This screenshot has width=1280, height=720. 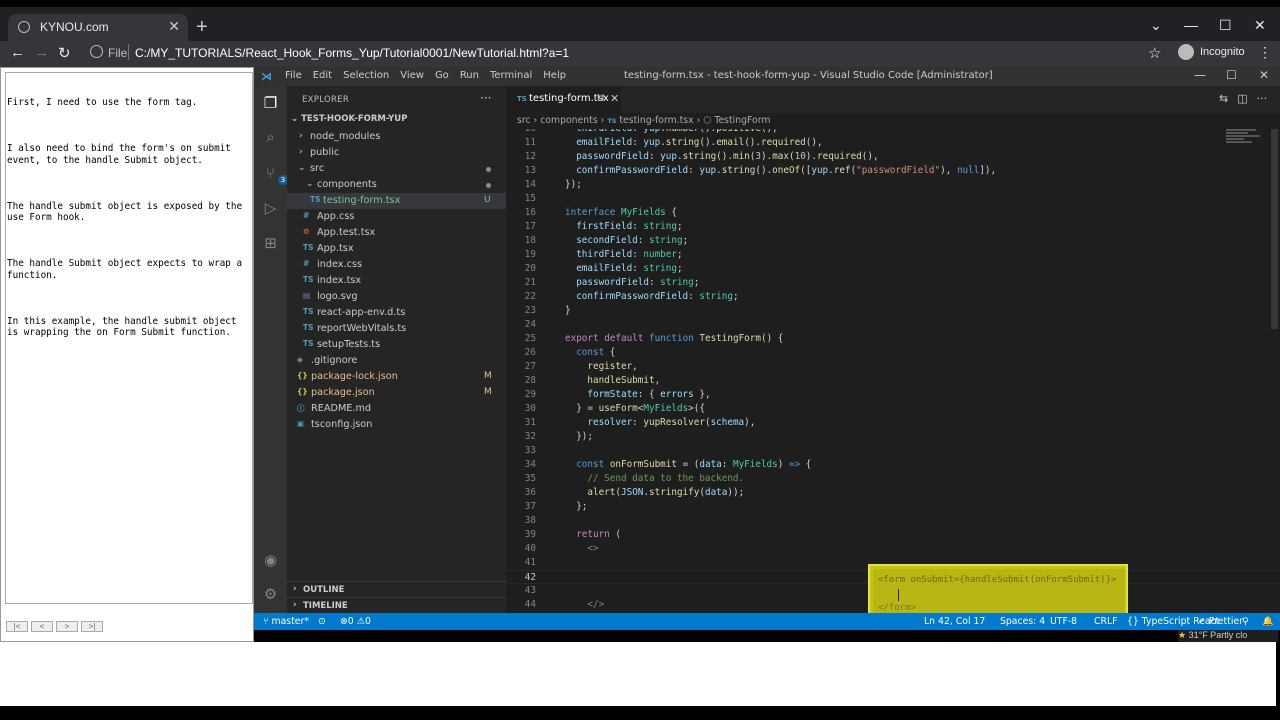 I want to click on code-text: interface MyFields {, so click(x=621, y=212).